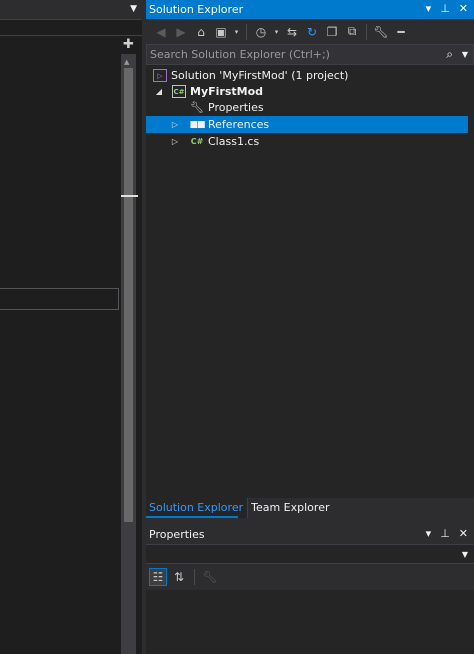 This screenshot has width=474, height=654. Describe the element at coordinates (179, 91) in the screenshot. I see `csharp-project-icon: C#` at that location.